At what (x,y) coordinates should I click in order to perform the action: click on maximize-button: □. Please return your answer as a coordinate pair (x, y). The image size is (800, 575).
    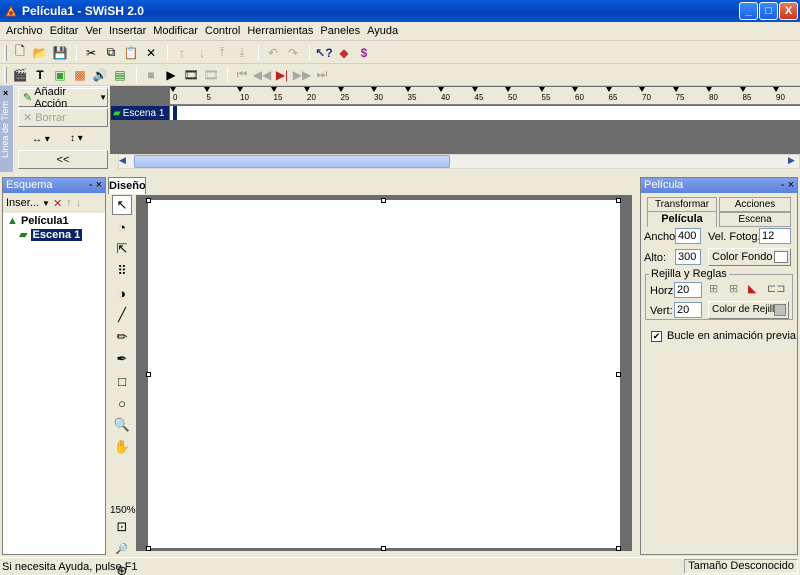
    Looking at the image, I should click on (768, 11).